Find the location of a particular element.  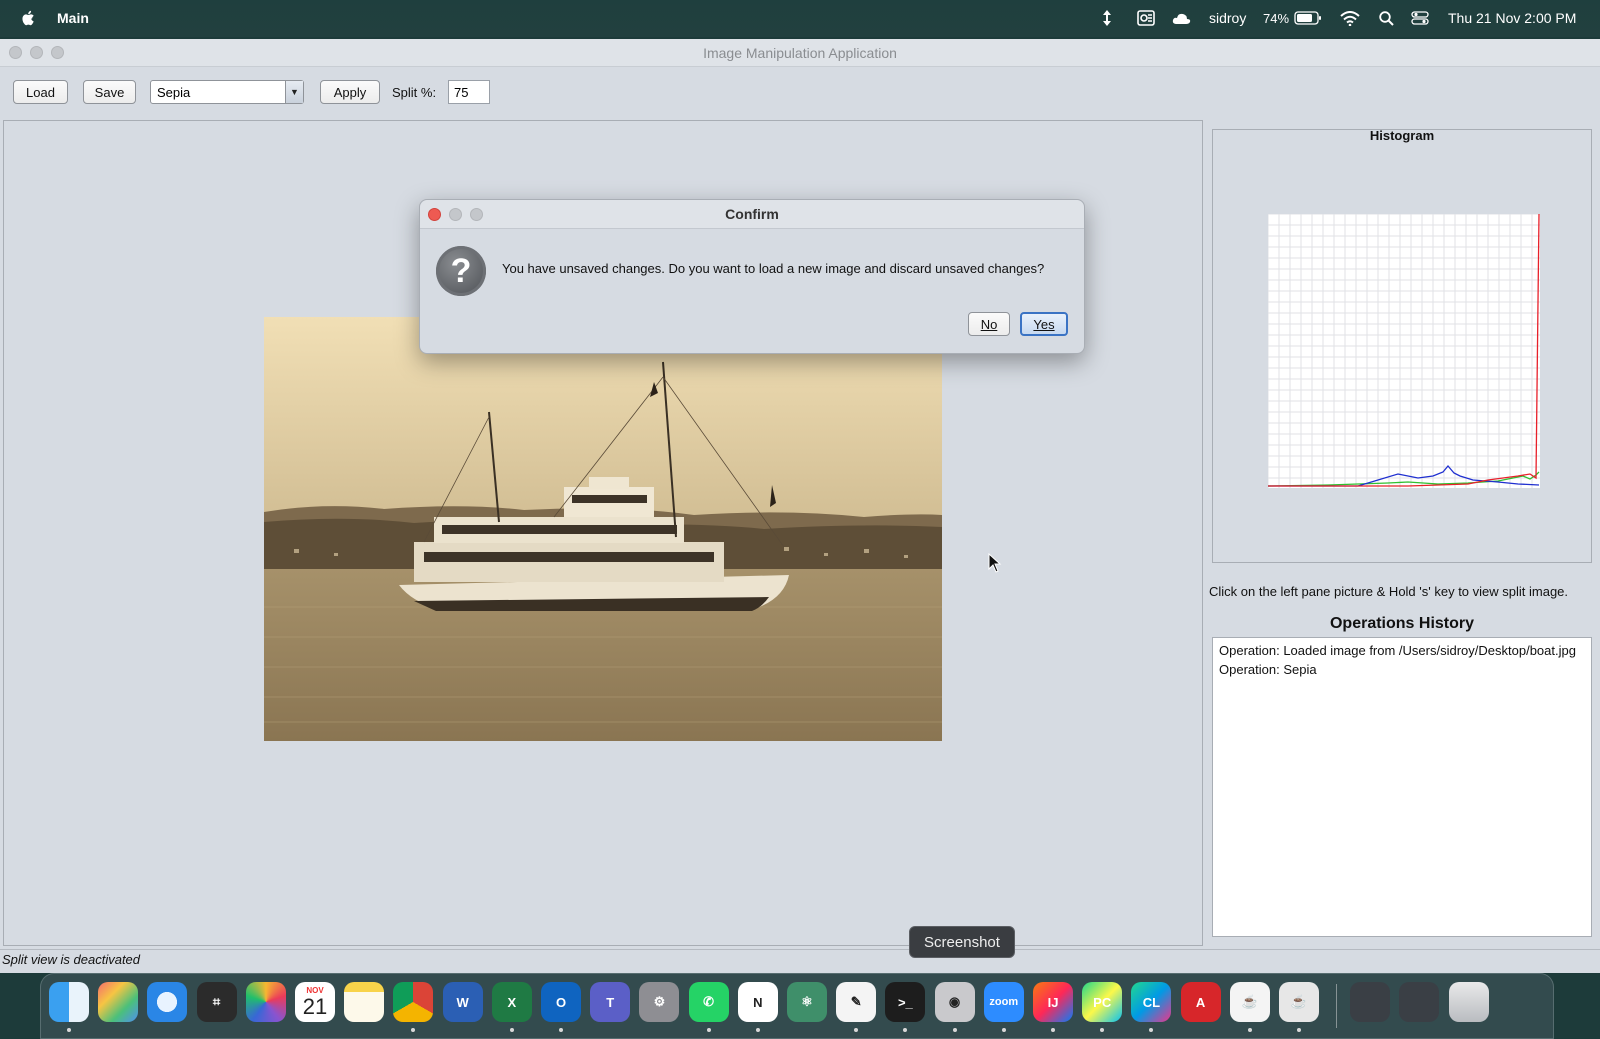

dock-separator is located at coordinates (1337, 1006).